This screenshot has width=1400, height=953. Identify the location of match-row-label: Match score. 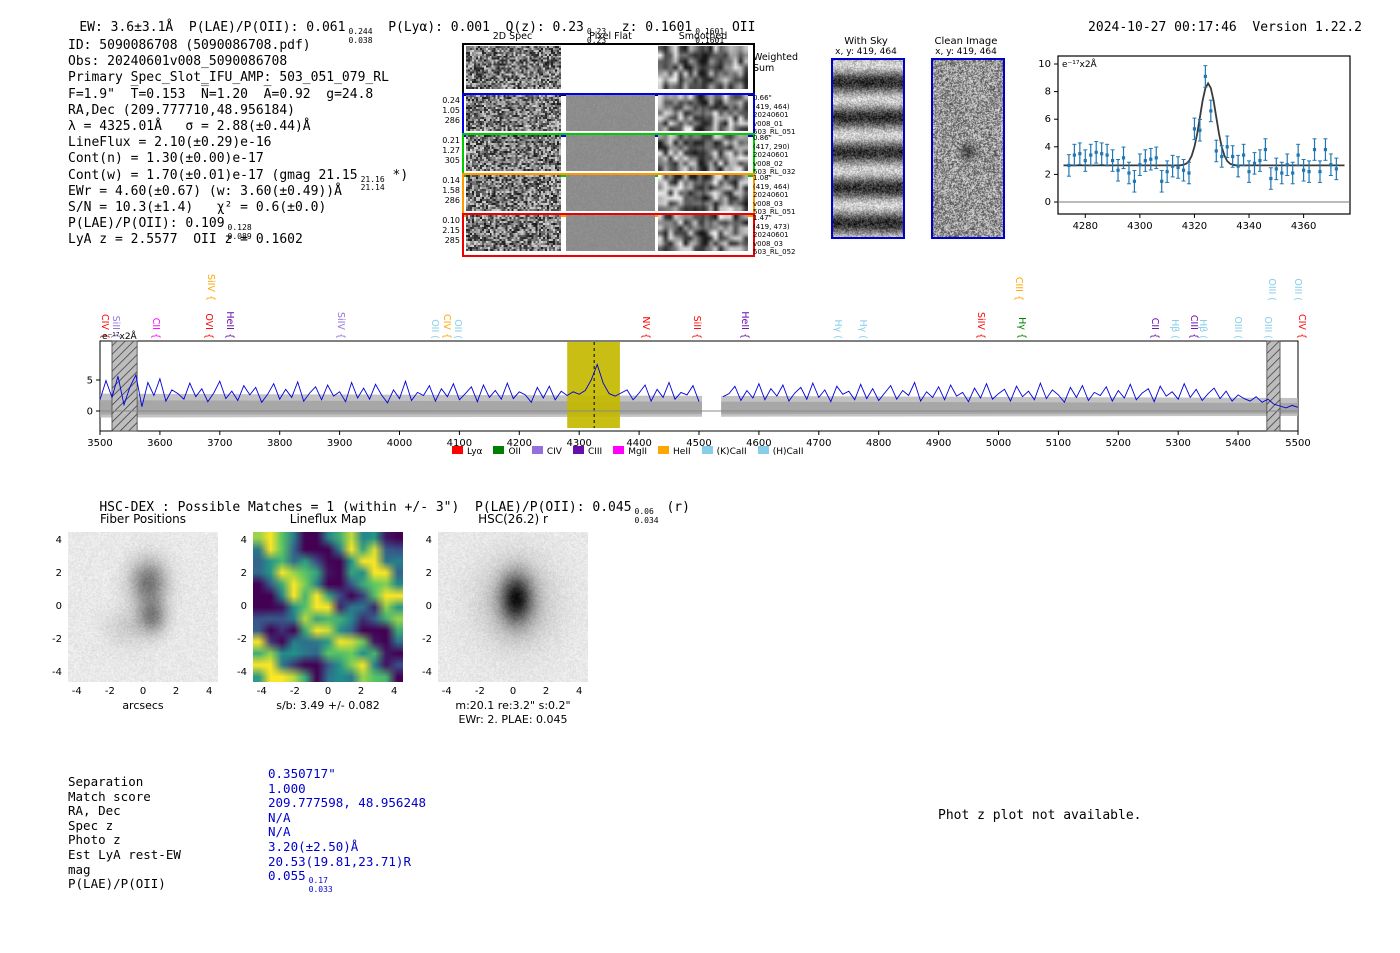
(109, 796).